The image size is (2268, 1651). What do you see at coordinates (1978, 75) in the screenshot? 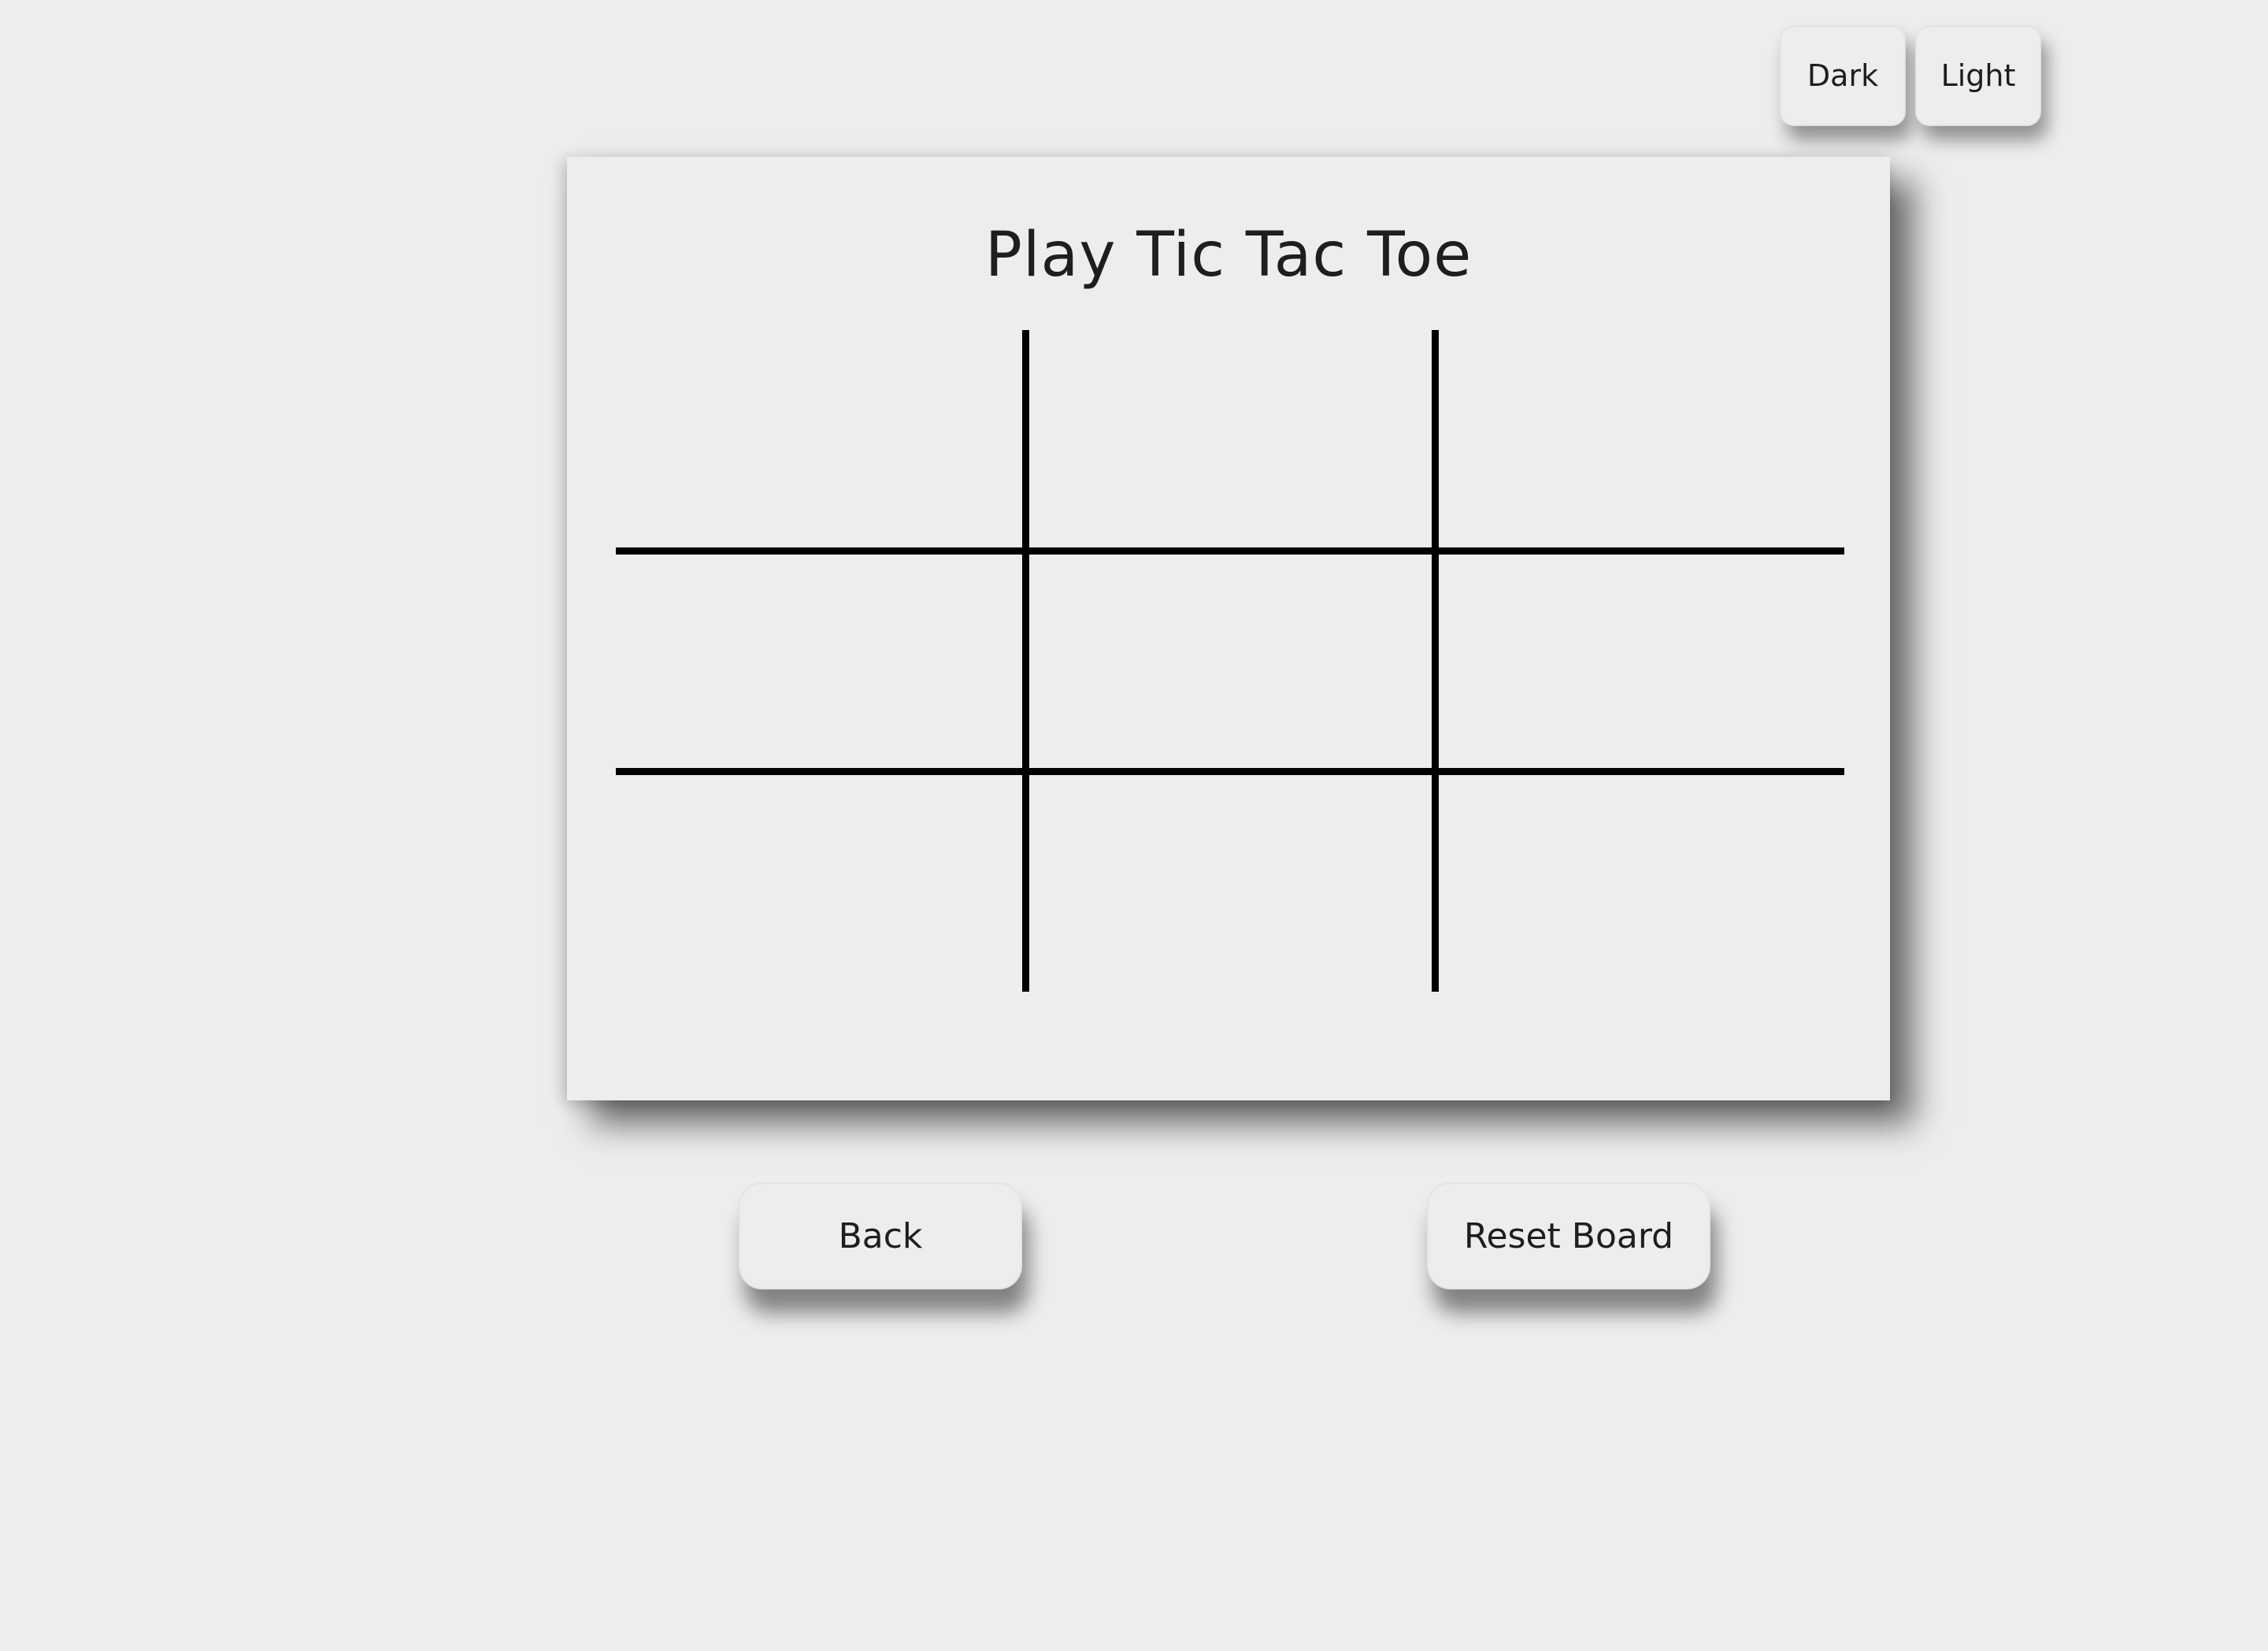
I see `light-theme-button: Light` at bounding box center [1978, 75].